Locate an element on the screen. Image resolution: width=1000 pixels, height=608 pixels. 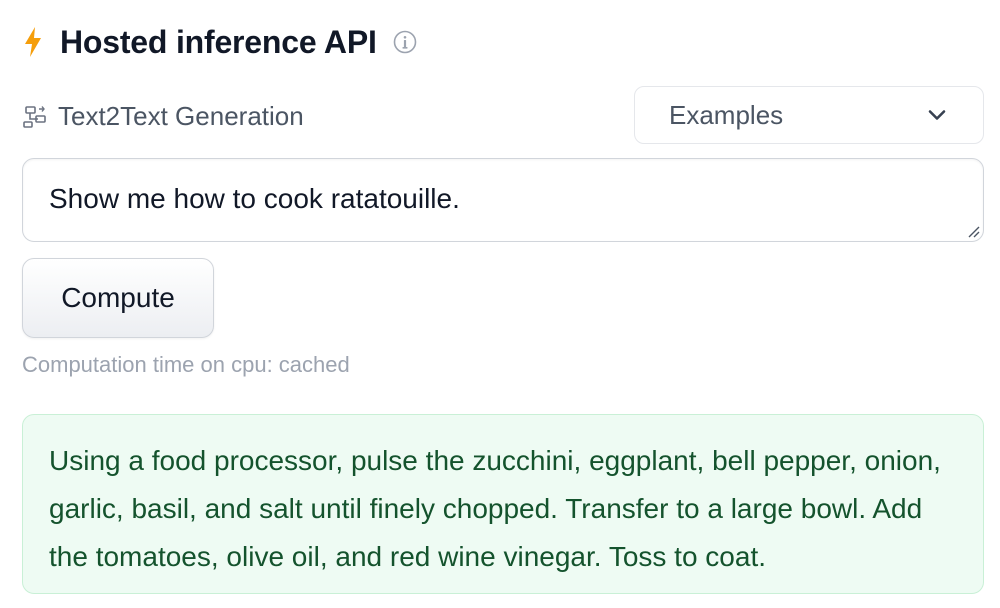
chevron-down-icon is located at coordinates (937, 115).